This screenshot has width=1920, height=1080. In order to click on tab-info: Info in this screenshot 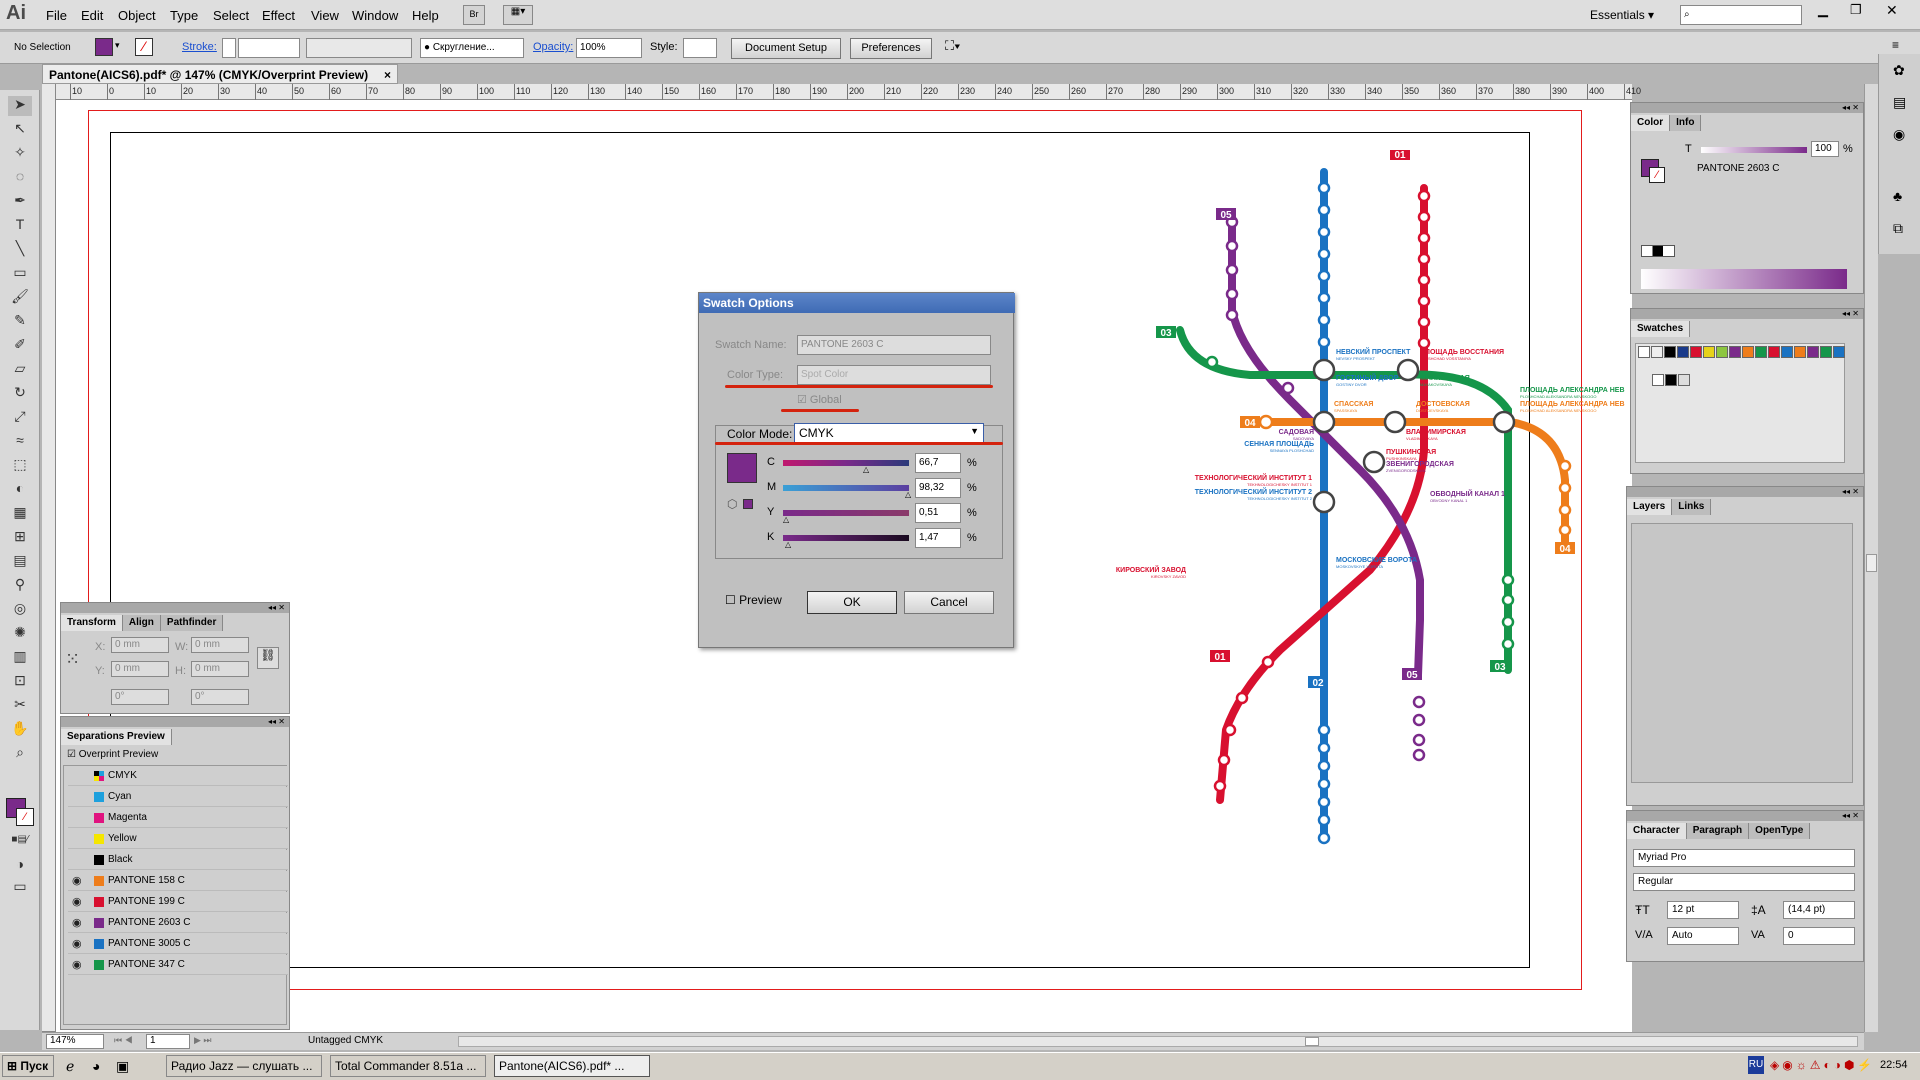, I will do `click(1686, 123)`.